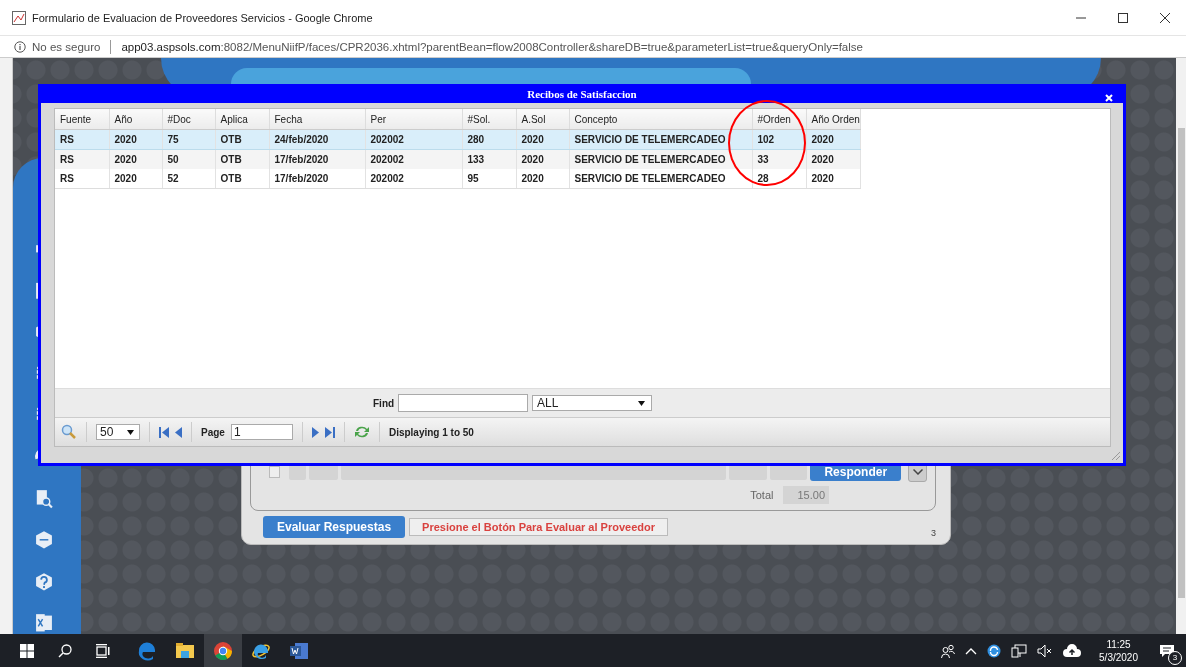 This screenshot has width=1186, height=667. I want to click on clock-time: 11:25, so click(1118, 644).